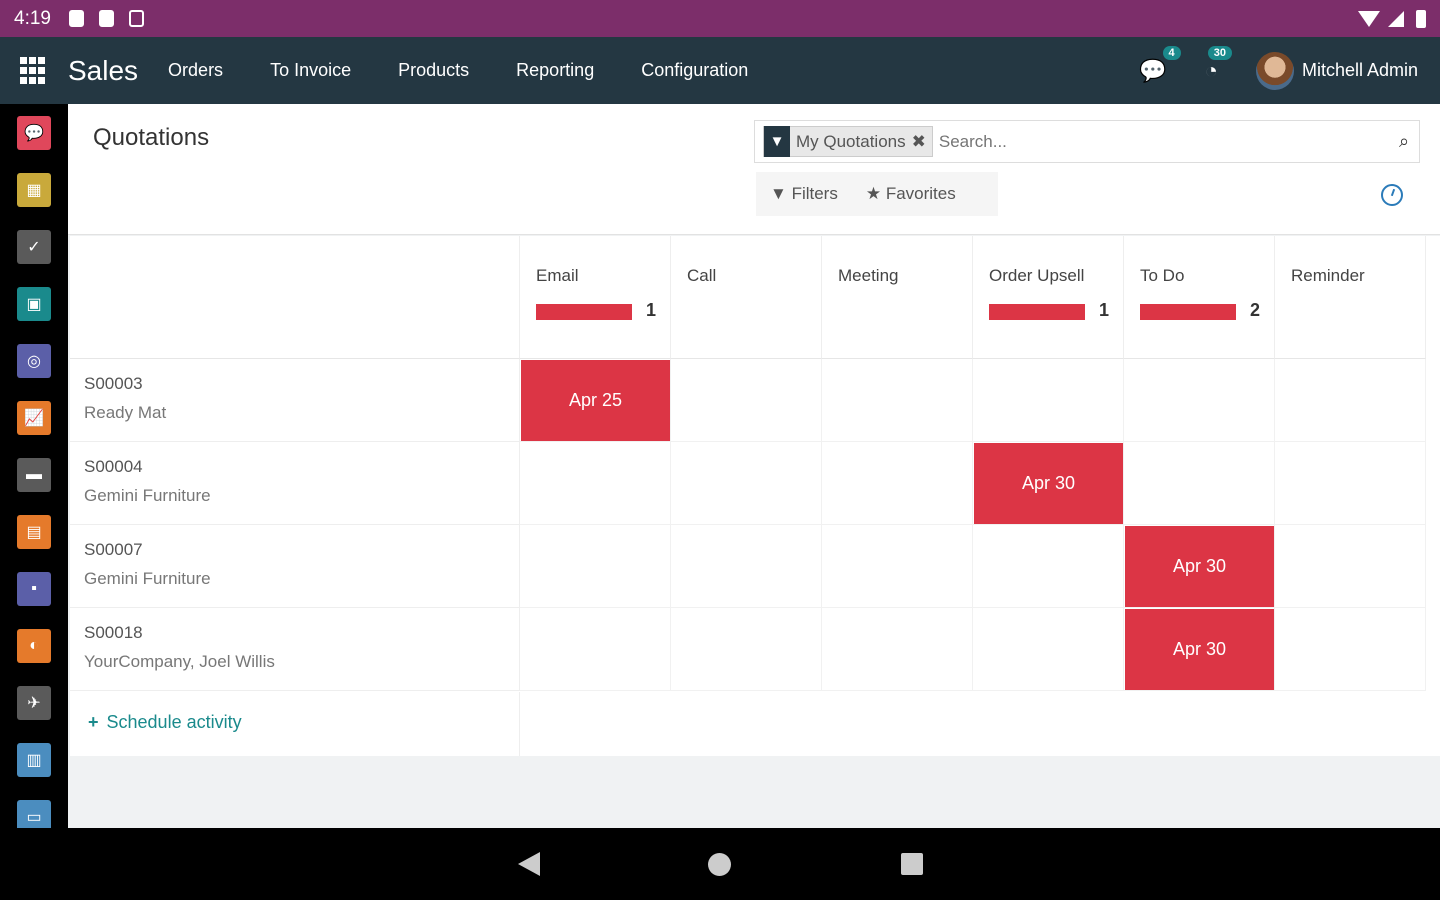 The width and height of the screenshot is (1440, 900). I want to click on favorites-label: Favorites, so click(920, 193).